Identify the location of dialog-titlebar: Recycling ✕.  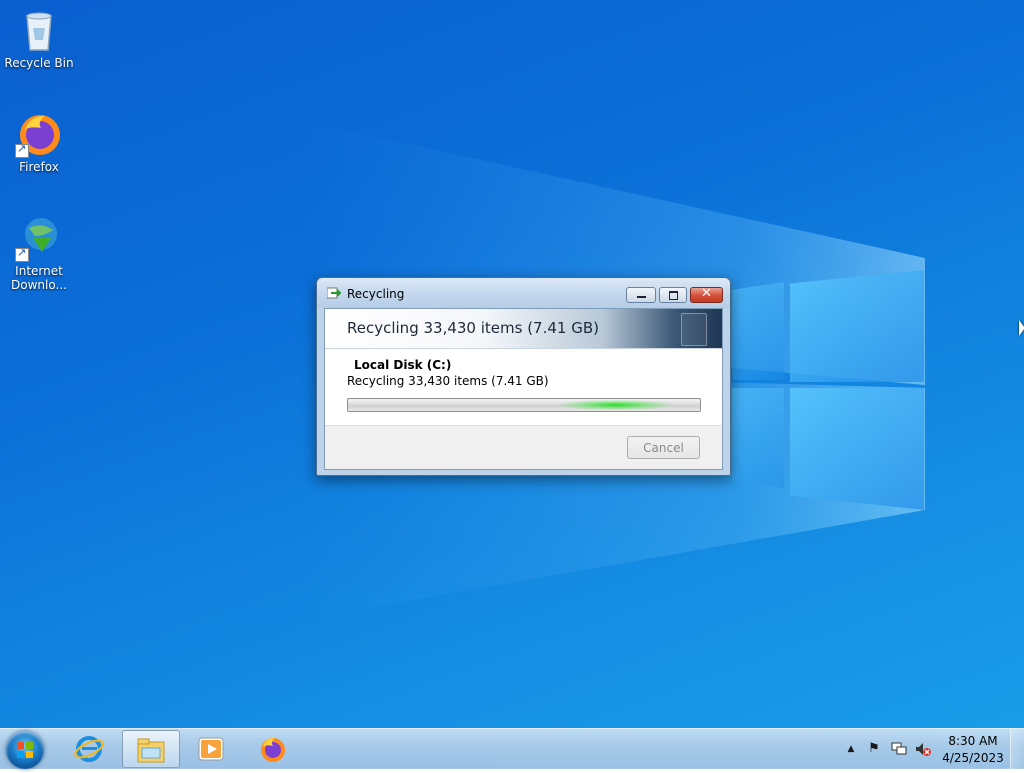
(523, 293).